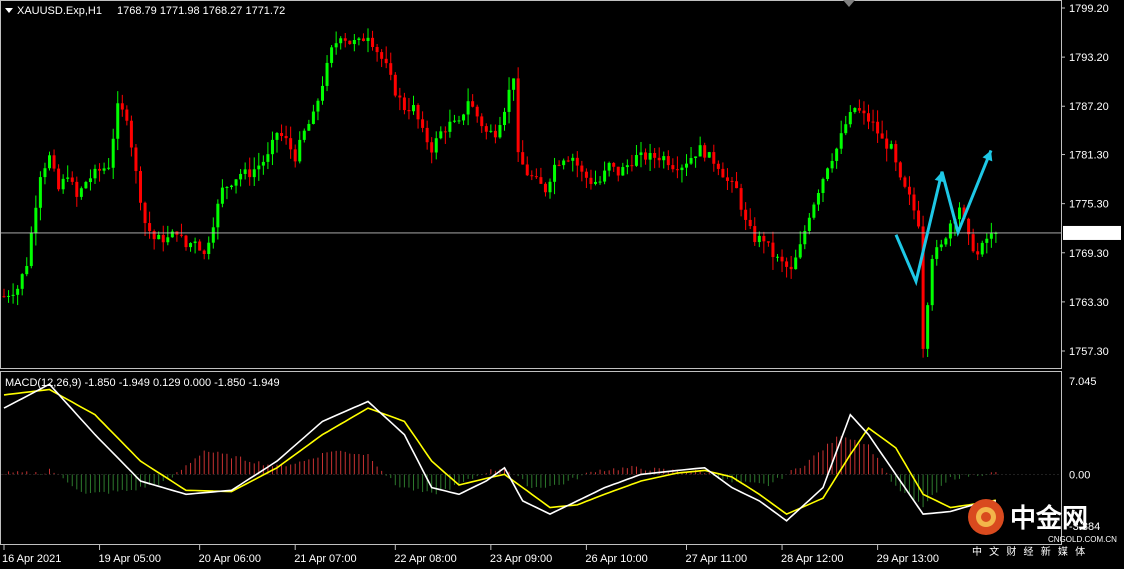 The image size is (1124, 569). What do you see at coordinates (1089, 9) in the screenshot?
I see `price-tick-label: 1799.20` at bounding box center [1089, 9].